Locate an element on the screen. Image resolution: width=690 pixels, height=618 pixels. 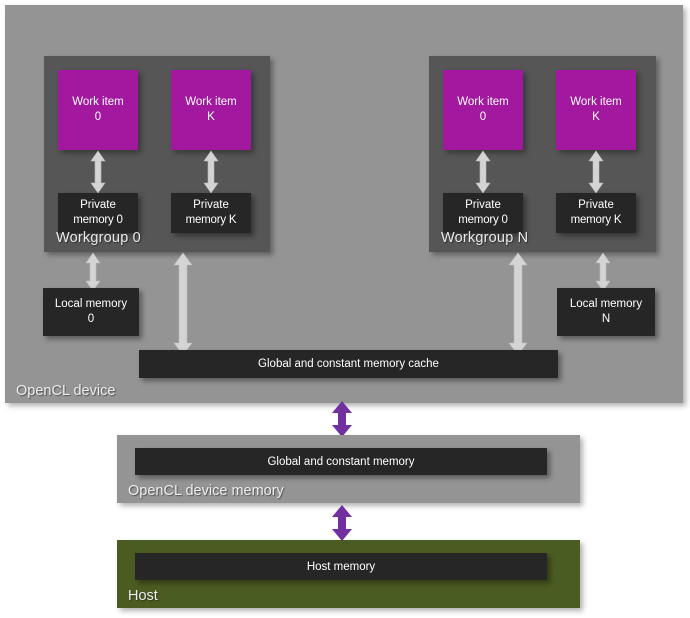
work-item-k-wgn: Work item K is located at coordinates (596, 110).